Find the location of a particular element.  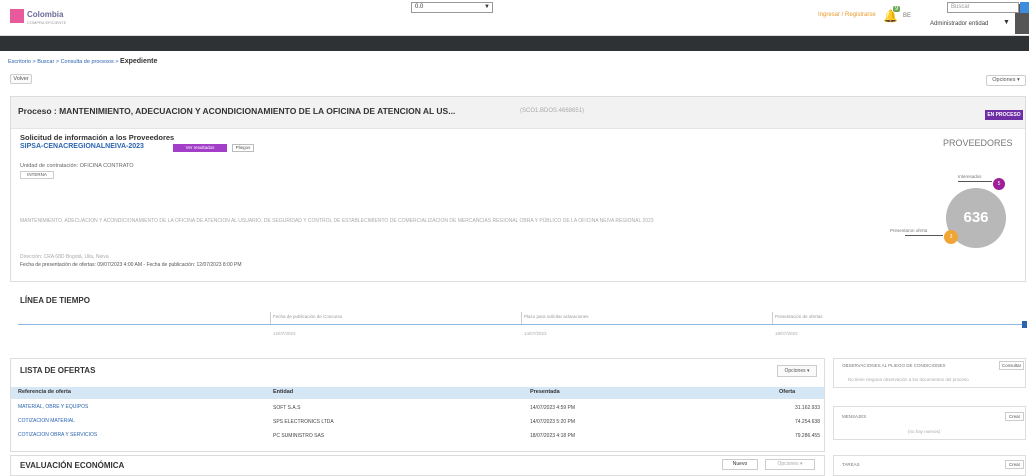

nav-item-otras: Otras funcionalidades ▼ is located at coordinates (214, 7).